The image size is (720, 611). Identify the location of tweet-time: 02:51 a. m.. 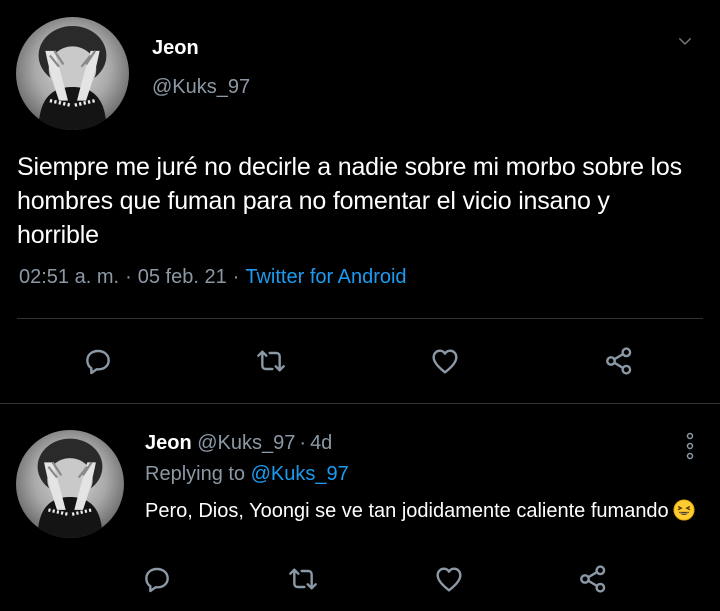
(69, 277).